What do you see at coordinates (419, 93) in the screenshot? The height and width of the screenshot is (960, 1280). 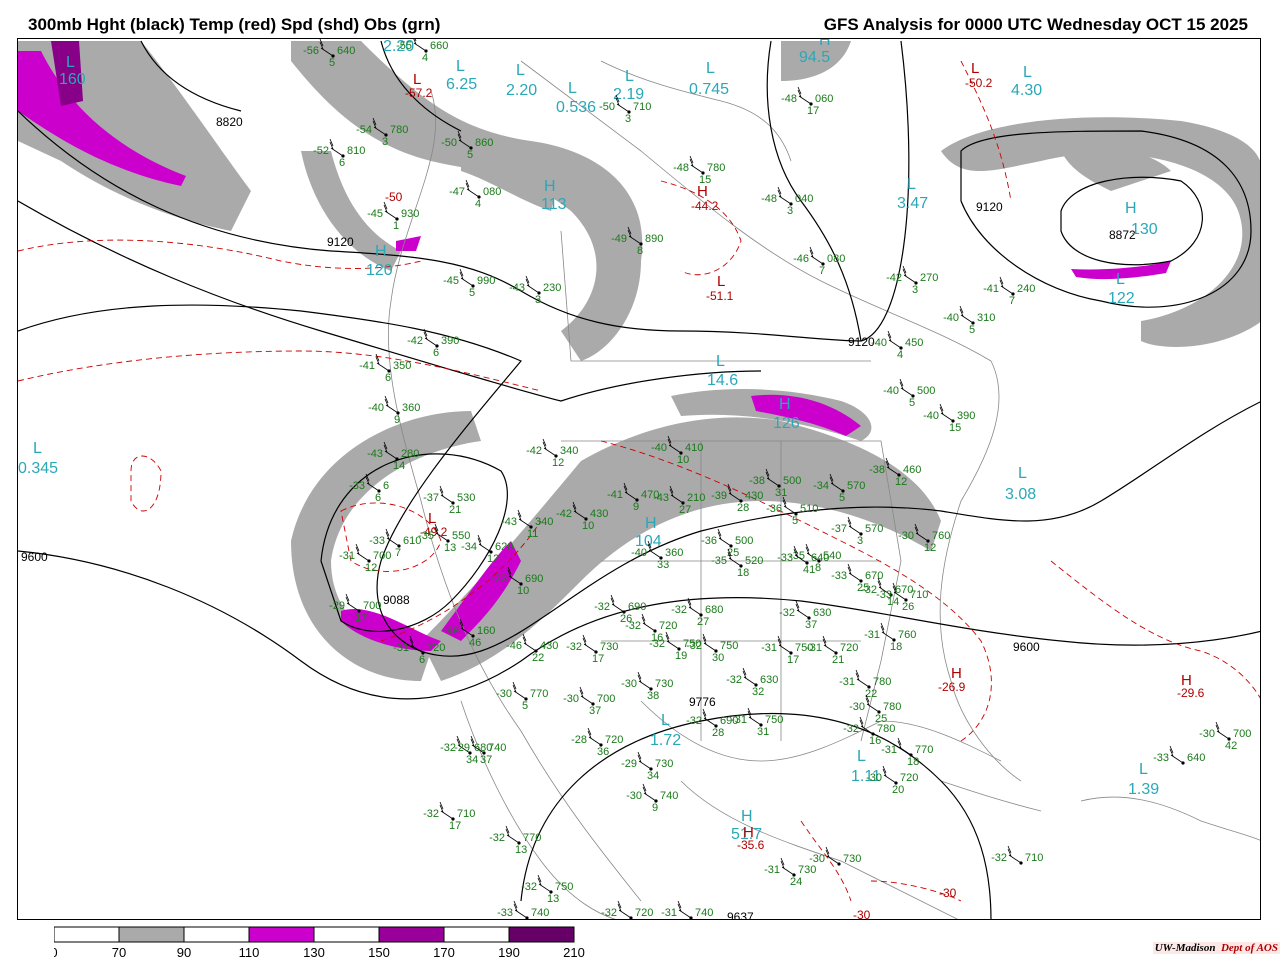 I see `svg-text: -57.2` at bounding box center [419, 93].